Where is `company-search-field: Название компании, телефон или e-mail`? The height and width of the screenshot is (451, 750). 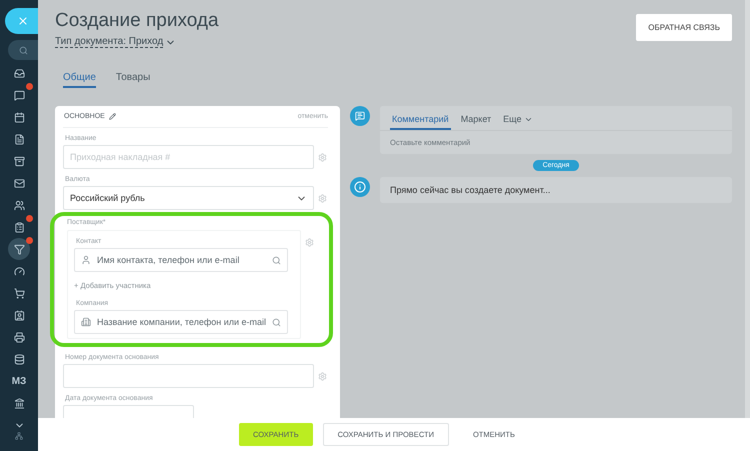
company-search-field: Название компании, телефон или e-mail is located at coordinates (181, 322).